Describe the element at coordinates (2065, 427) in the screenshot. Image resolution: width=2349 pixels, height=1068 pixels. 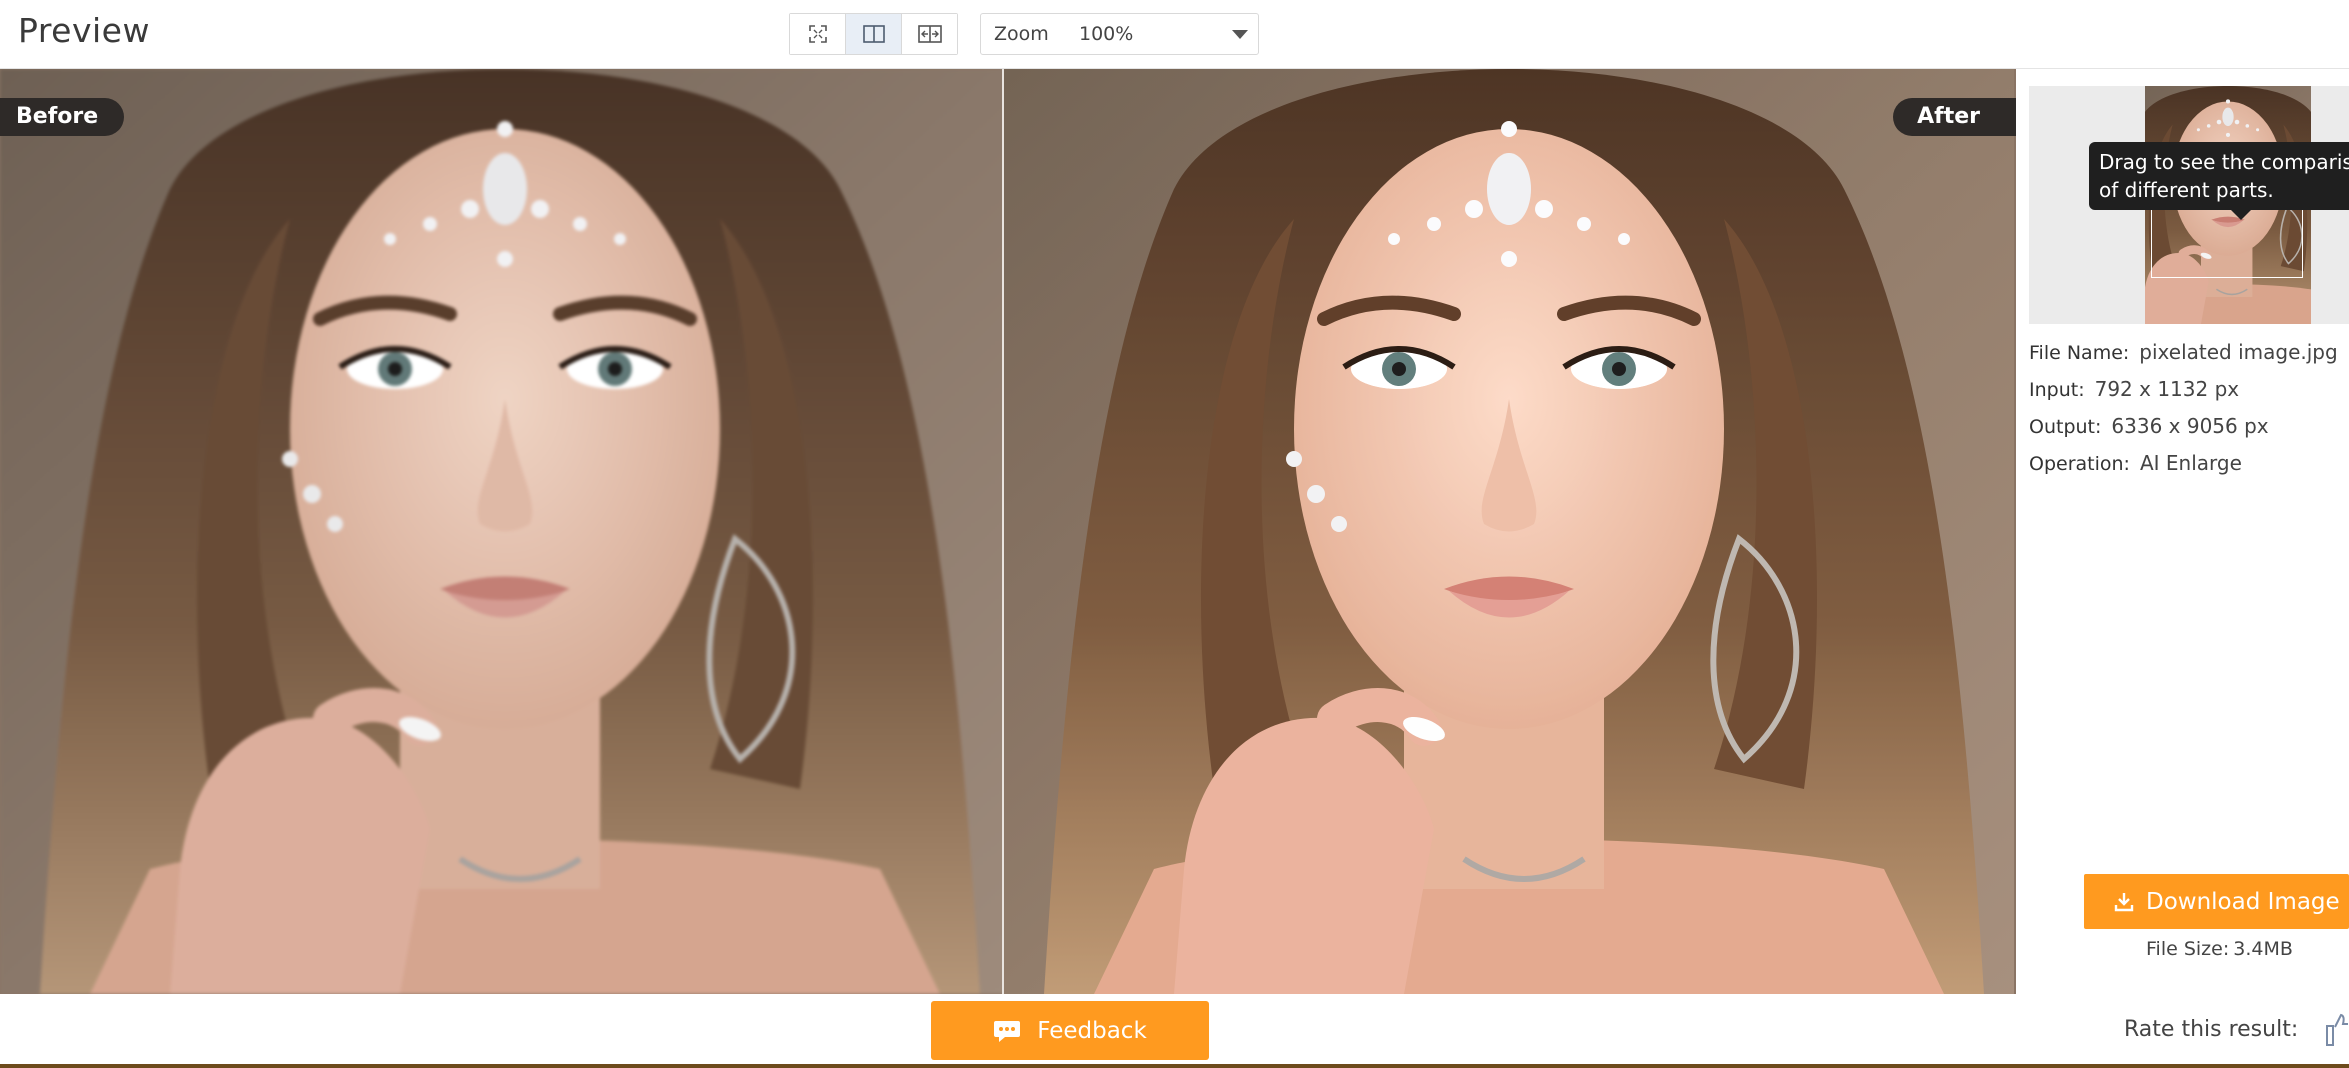
I see `info-key: Output:` at that location.